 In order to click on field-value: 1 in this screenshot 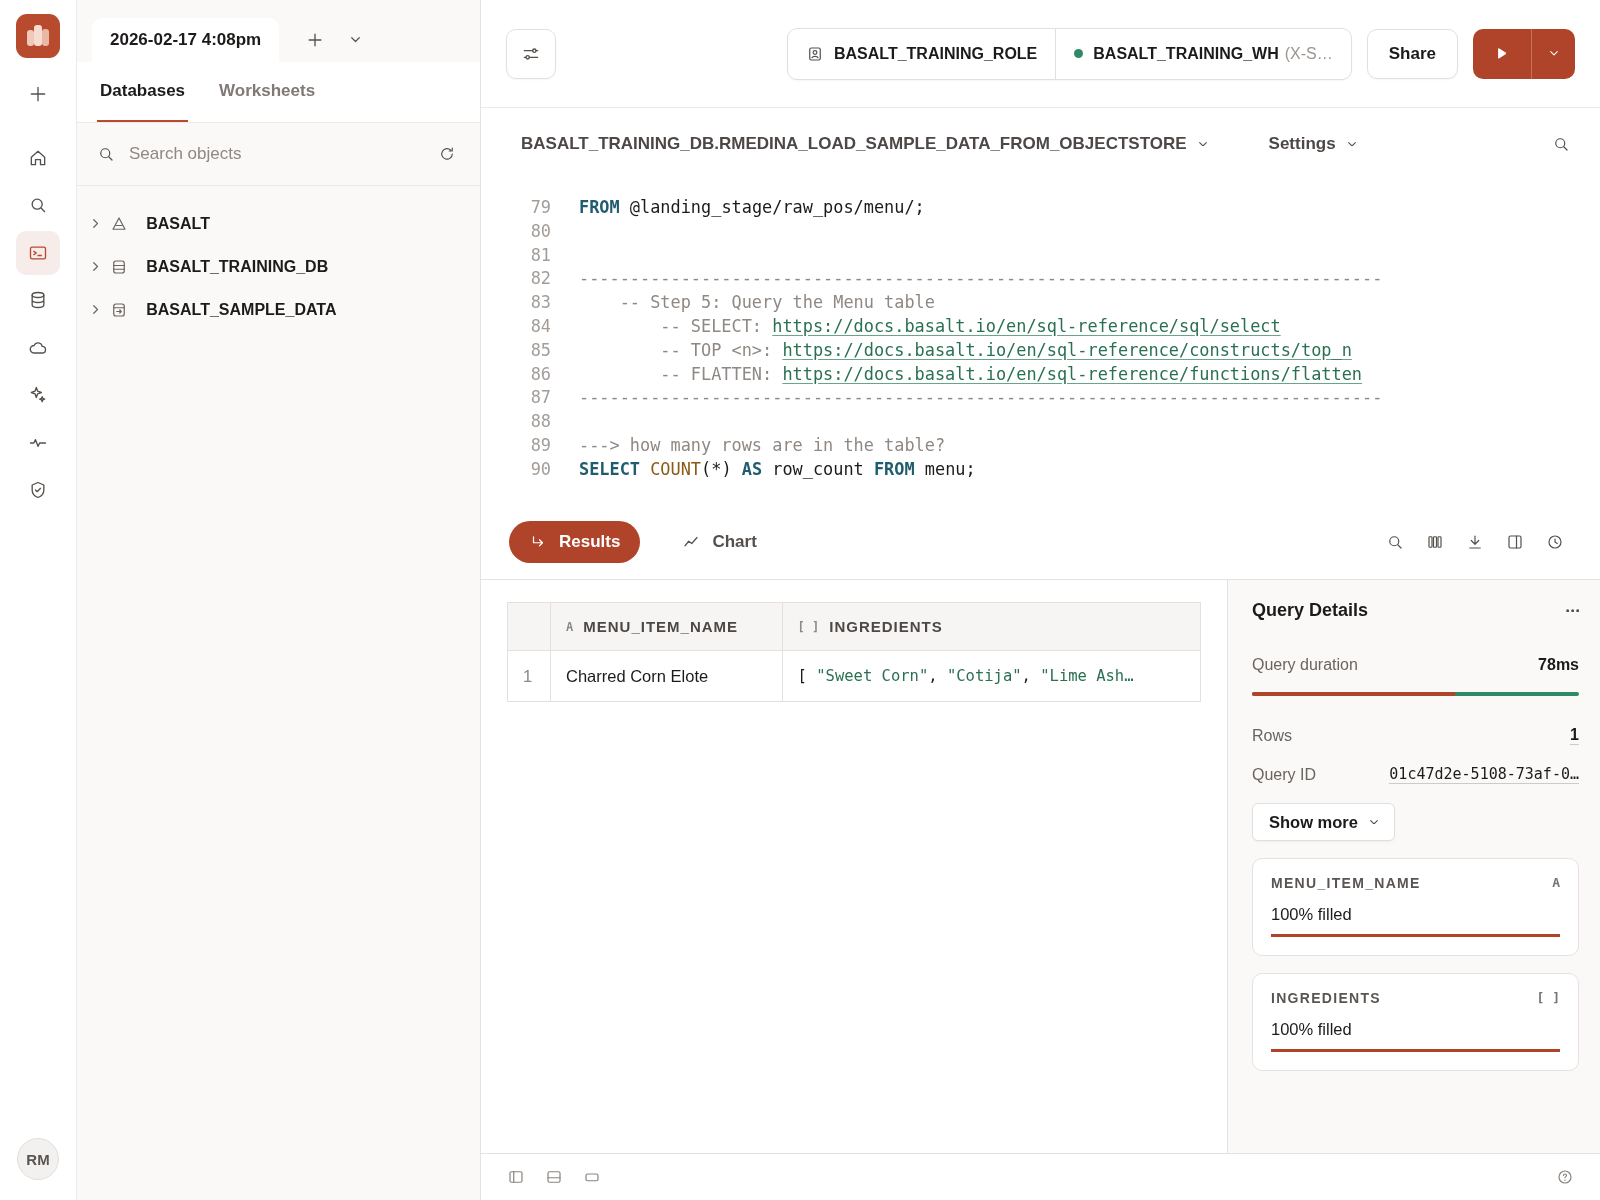, I will do `click(1574, 735)`.